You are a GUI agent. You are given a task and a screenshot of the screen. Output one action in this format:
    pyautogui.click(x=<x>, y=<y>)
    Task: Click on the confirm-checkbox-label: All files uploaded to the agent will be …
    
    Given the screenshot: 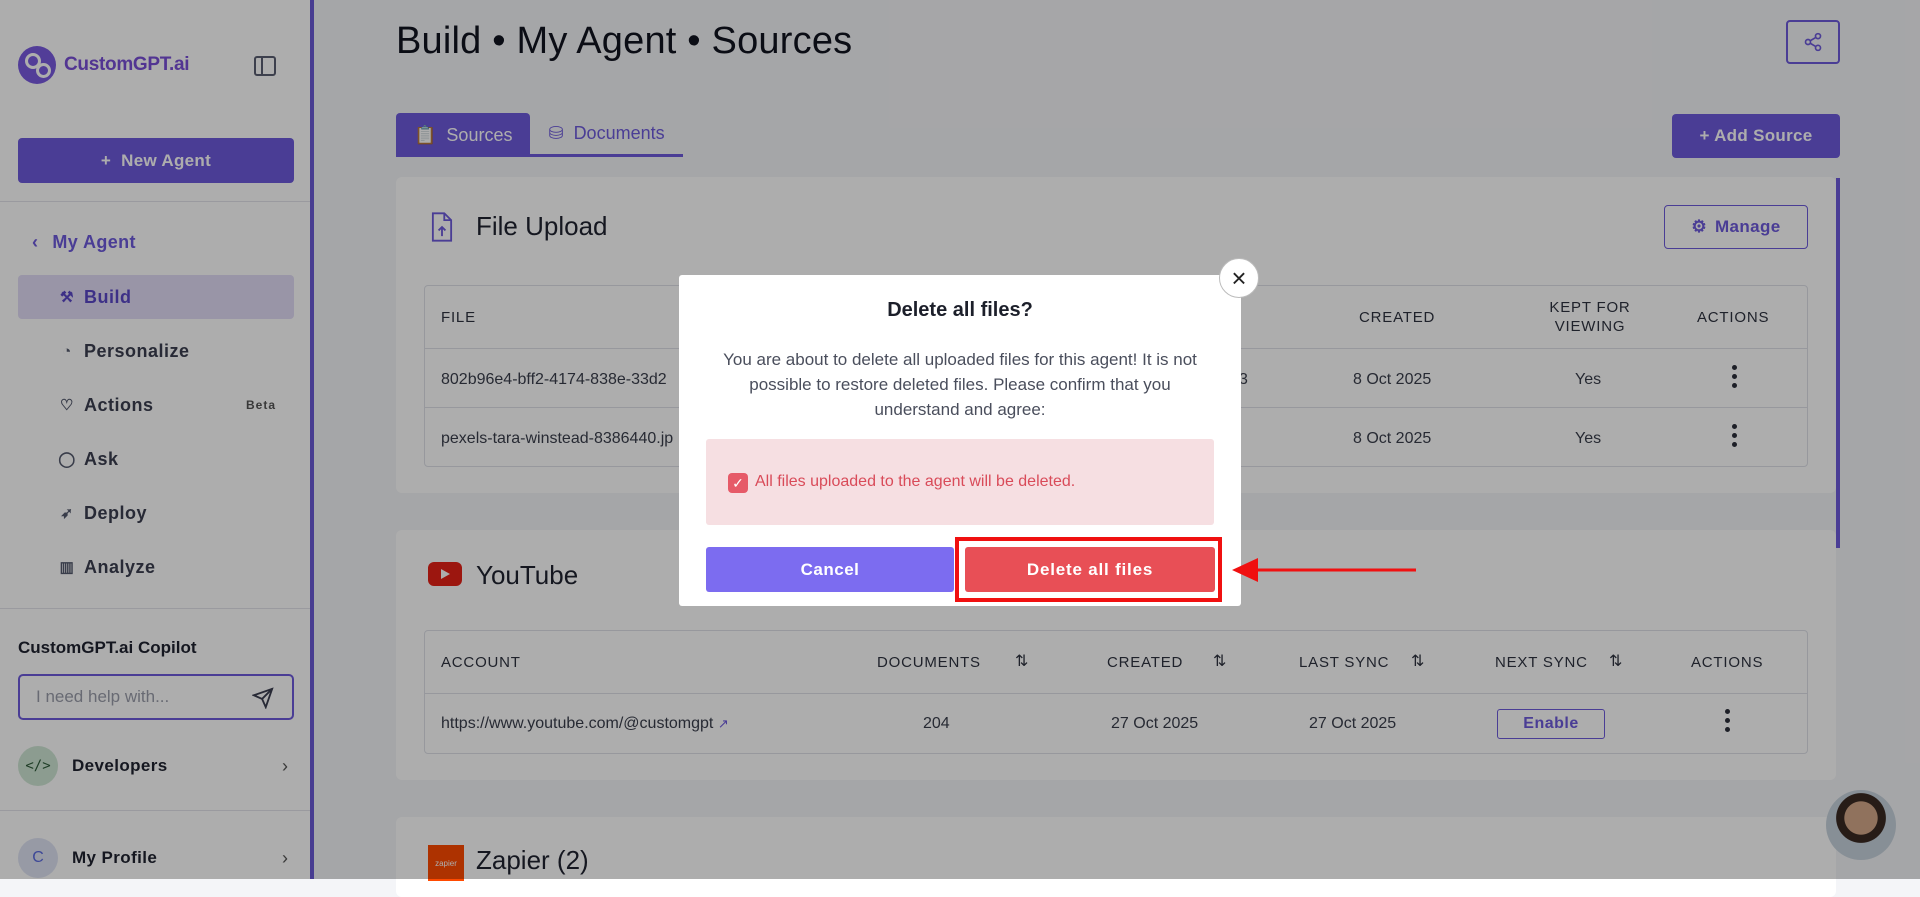 What is the action you would take?
    pyautogui.click(x=915, y=481)
    